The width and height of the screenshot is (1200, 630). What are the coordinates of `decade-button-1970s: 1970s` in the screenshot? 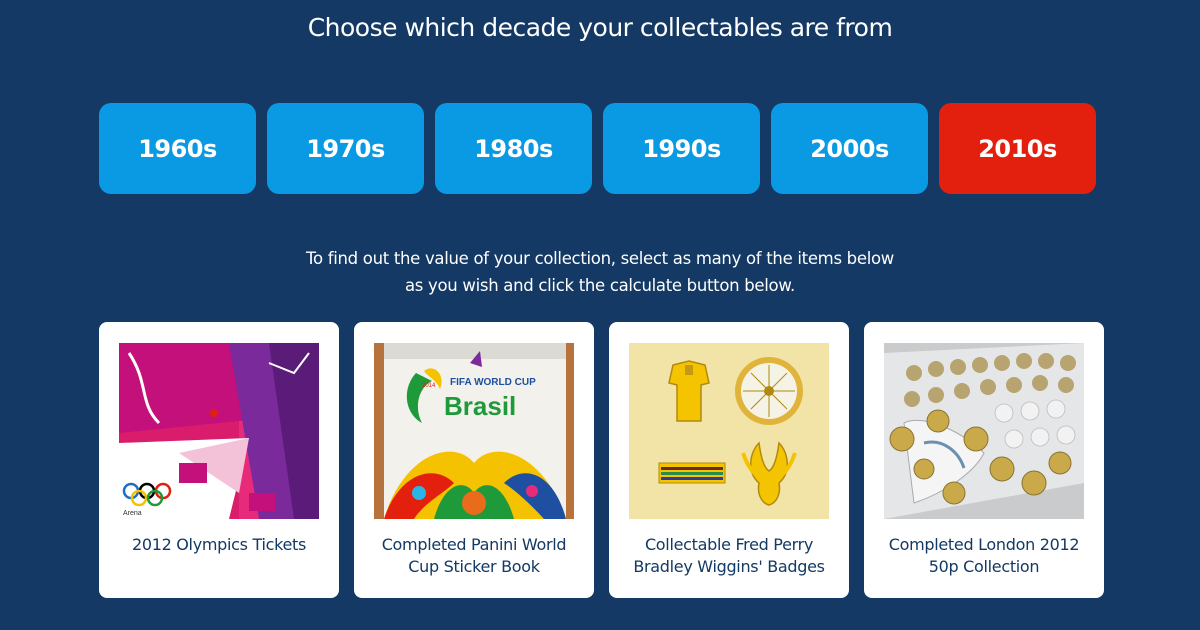 It's located at (345, 148).